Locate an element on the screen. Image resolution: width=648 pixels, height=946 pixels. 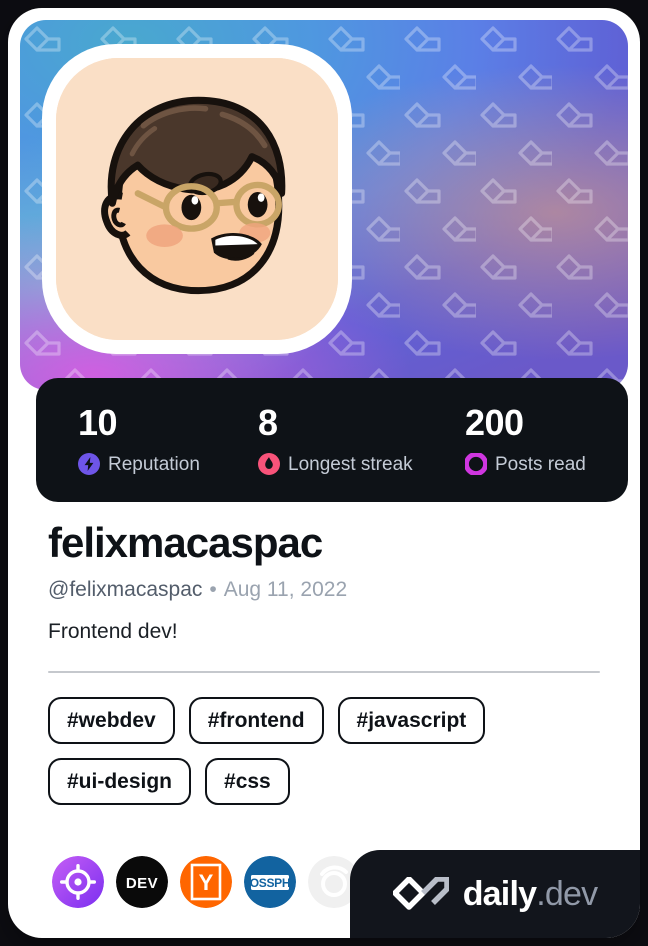
tag-chip: #css is located at coordinates (247, 781).